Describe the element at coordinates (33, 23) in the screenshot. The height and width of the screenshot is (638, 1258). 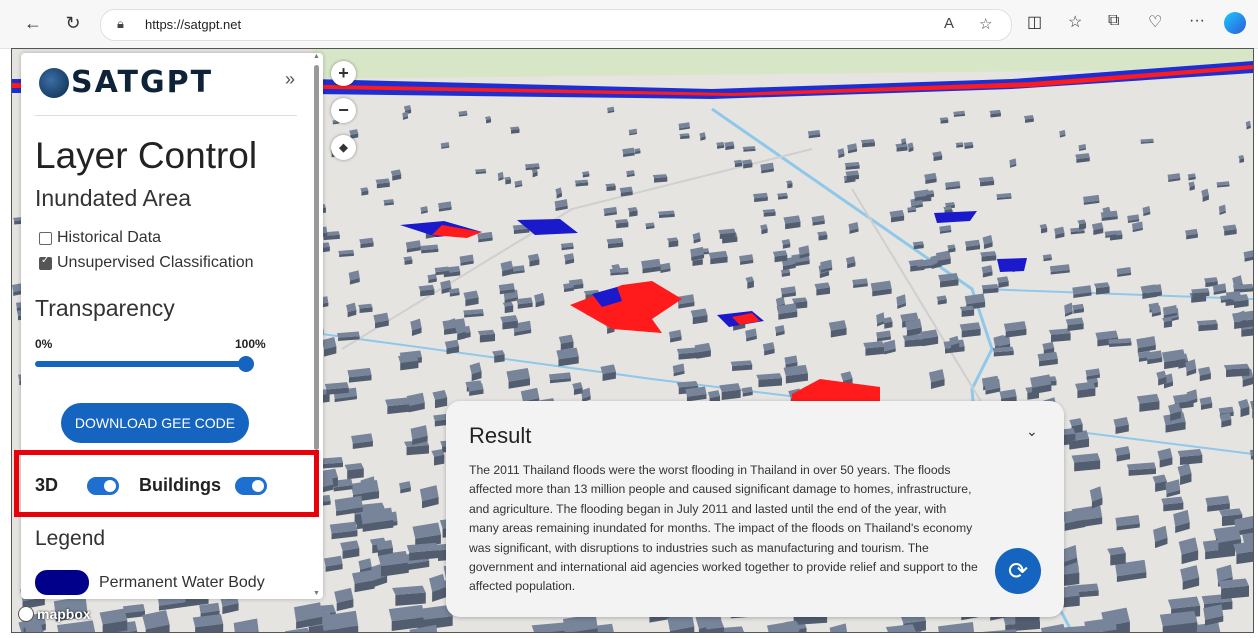
I see `back-icon: ←` at that location.